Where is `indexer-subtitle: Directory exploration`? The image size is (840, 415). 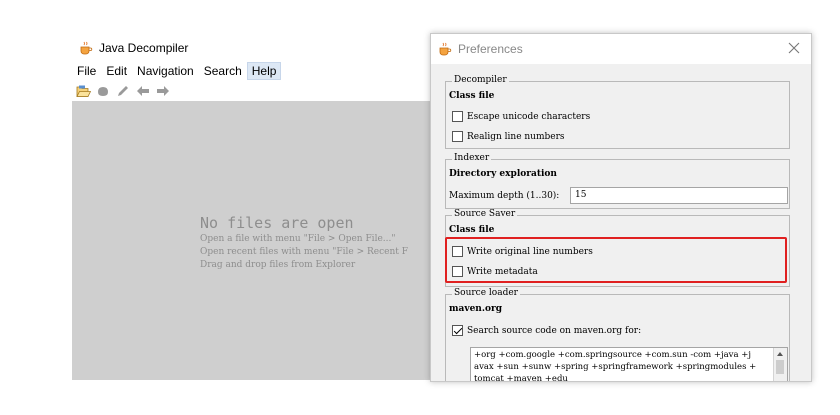 indexer-subtitle: Directory exploration is located at coordinates (503, 174).